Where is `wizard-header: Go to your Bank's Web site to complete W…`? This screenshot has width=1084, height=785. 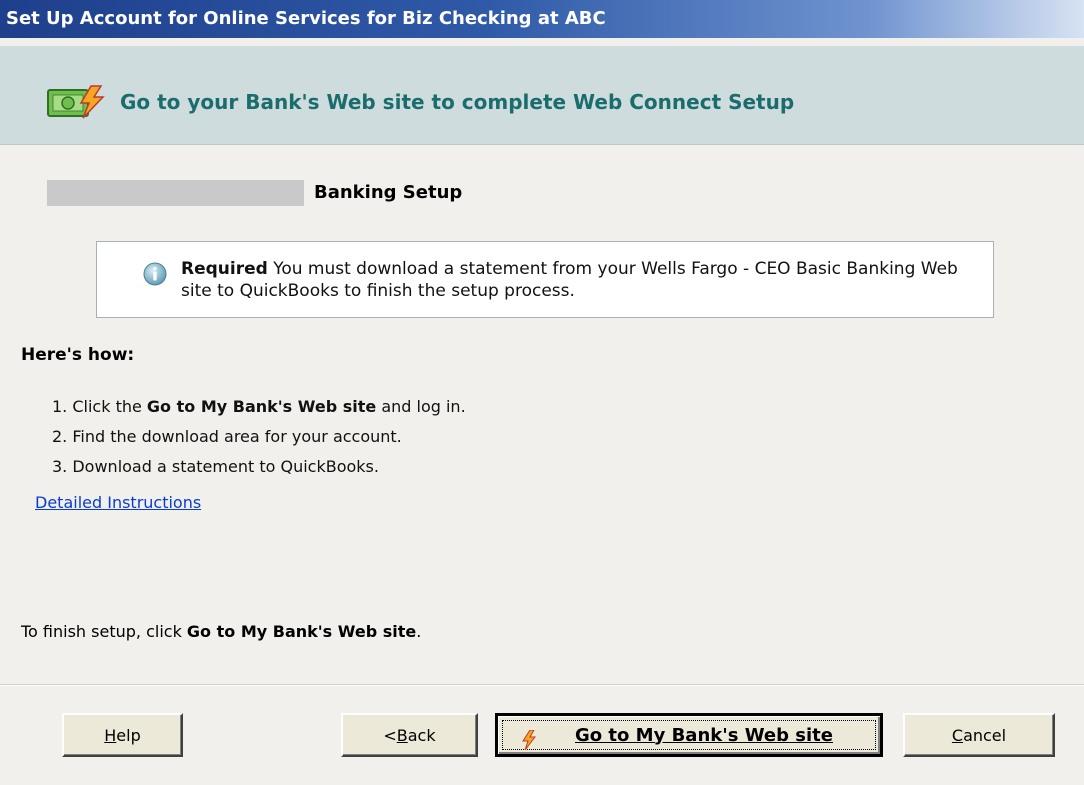 wizard-header: Go to your Bank's Web site to complete W… is located at coordinates (542, 95).